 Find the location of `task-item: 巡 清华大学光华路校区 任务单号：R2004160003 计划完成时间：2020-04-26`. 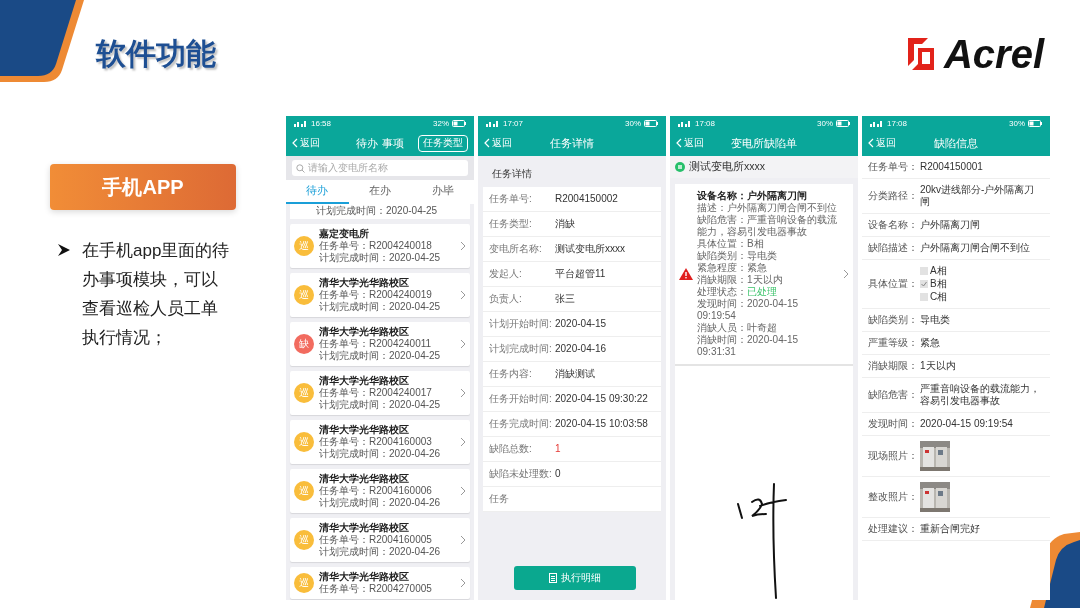

task-item: 巡 清华大学光华路校区 任务单号：R2004160003 计划完成时间：2020-04-26 is located at coordinates (380, 442).